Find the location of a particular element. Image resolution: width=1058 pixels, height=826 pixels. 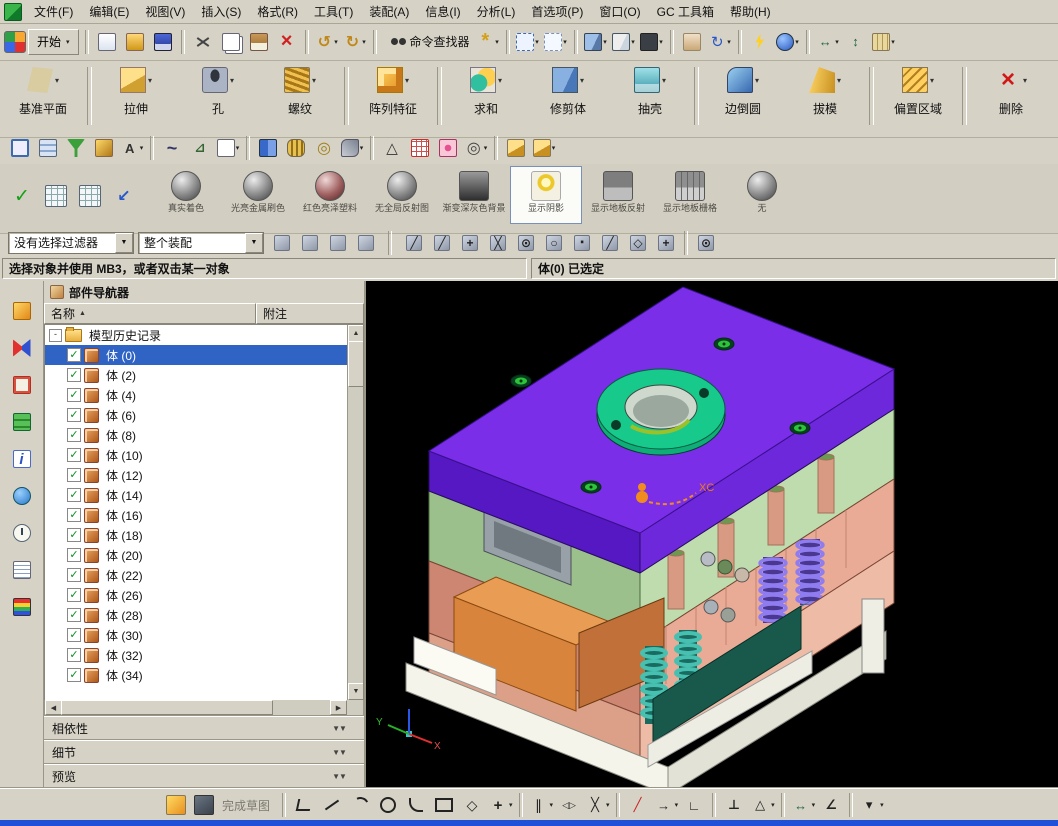

horizontal-scrollbar: ◀ ▶ is located at coordinates (204, 708).